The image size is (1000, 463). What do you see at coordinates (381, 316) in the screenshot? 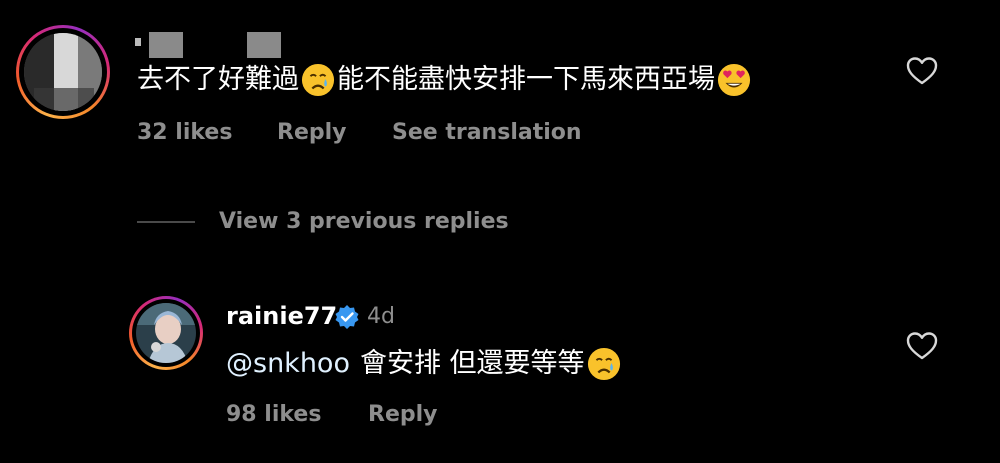
I see `comment-timestamp: 4d` at bounding box center [381, 316].